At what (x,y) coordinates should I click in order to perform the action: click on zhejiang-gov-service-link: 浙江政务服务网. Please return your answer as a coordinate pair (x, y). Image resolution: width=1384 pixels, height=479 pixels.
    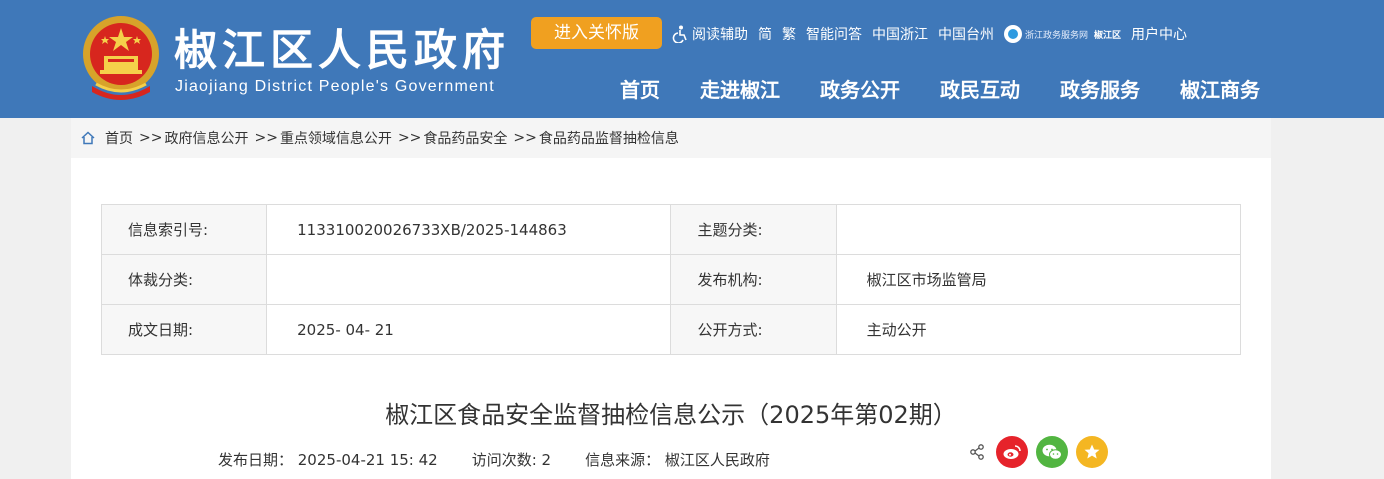
    Looking at the image, I should click on (1046, 34).